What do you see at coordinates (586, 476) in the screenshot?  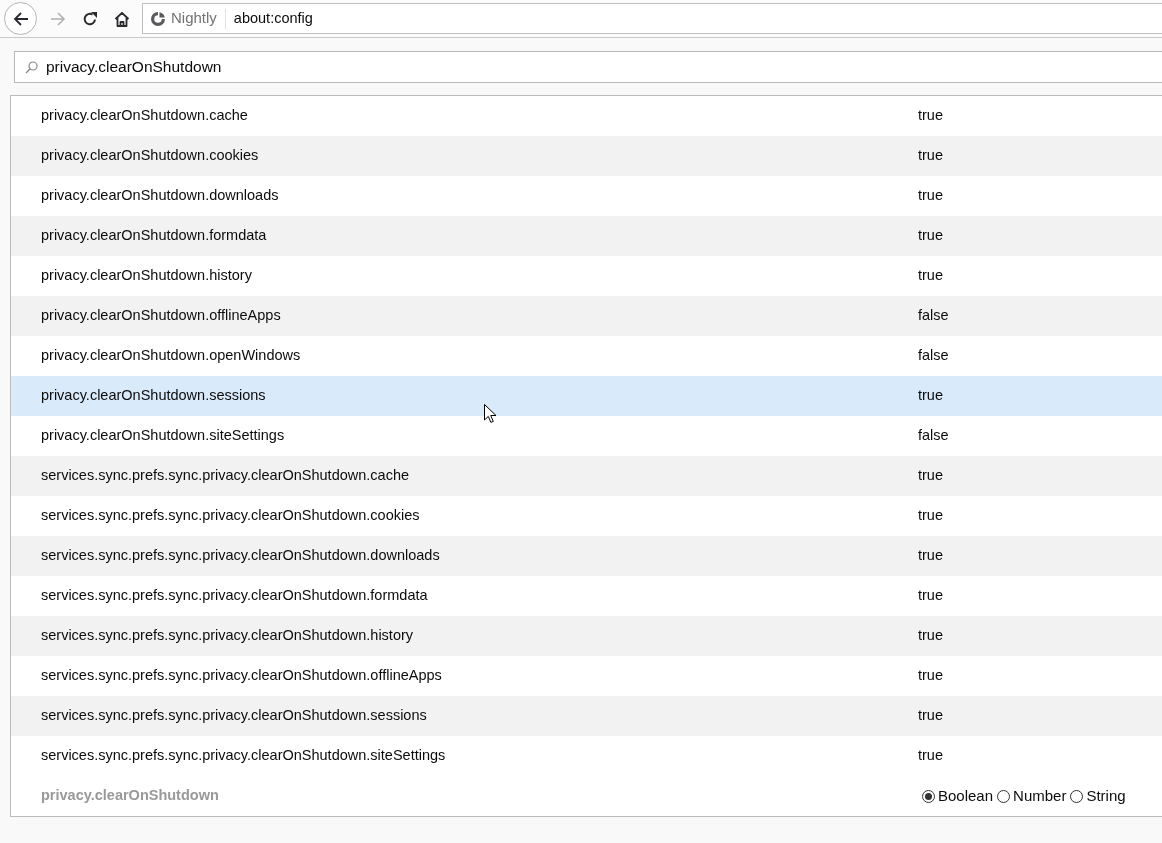 I see `pref-row: services.sync.prefs.sync.privacy.clearOnShutdown.cache true` at bounding box center [586, 476].